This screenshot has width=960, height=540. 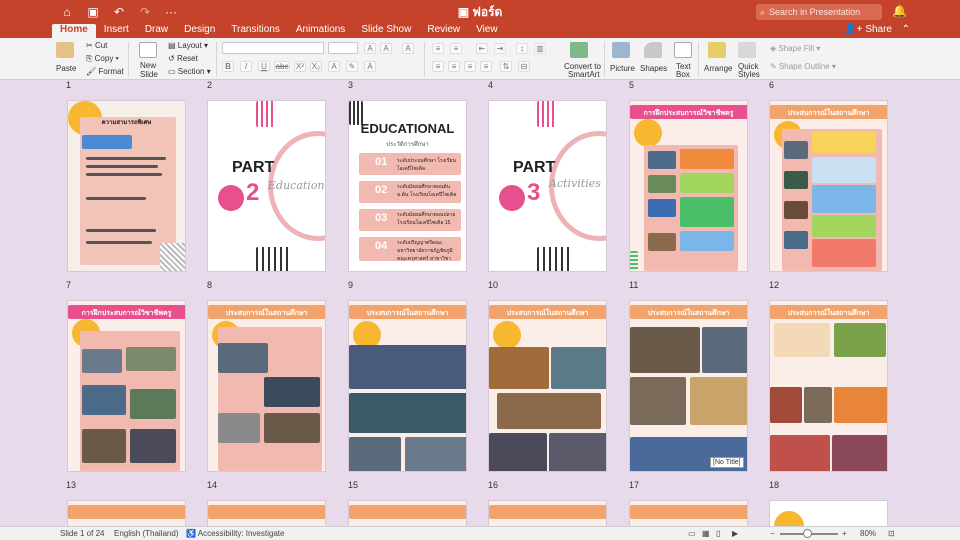 What do you see at coordinates (683, 74) in the screenshot?
I see `textbox-label-2: Box` at bounding box center [683, 74].